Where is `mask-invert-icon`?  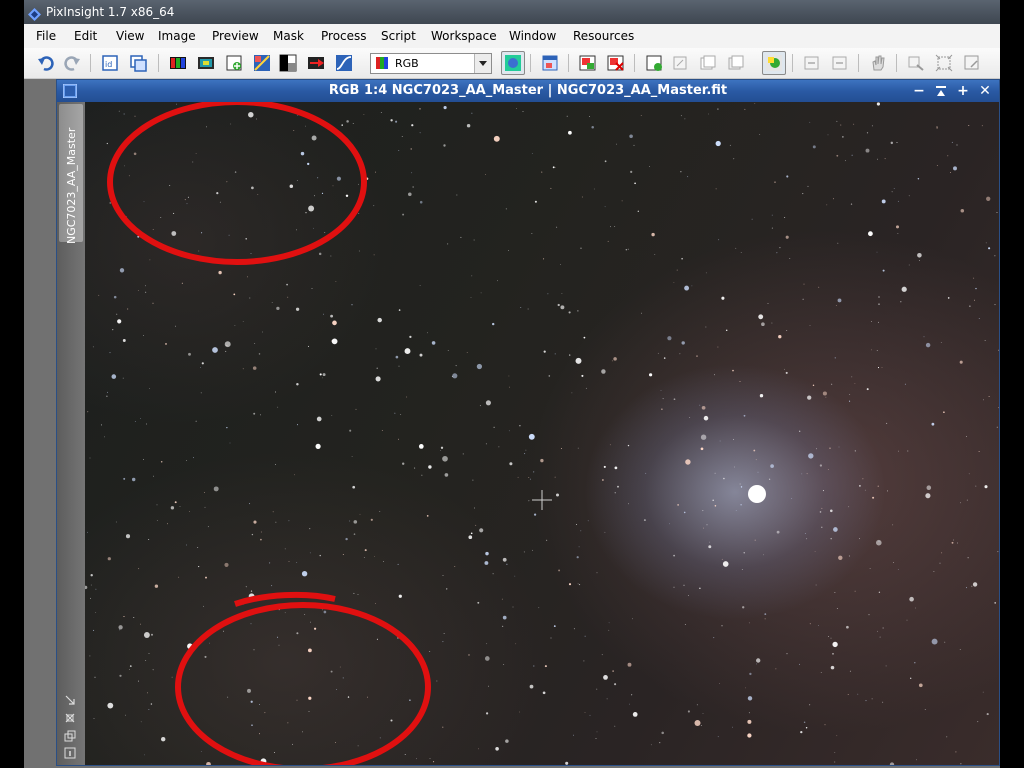
mask-invert-icon is located at coordinates (288, 63).